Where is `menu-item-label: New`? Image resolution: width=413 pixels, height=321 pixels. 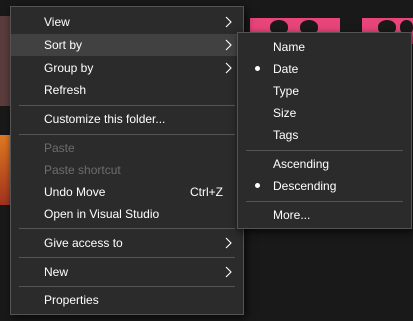
menu-item-label: New is located at coordinates (56, 272).